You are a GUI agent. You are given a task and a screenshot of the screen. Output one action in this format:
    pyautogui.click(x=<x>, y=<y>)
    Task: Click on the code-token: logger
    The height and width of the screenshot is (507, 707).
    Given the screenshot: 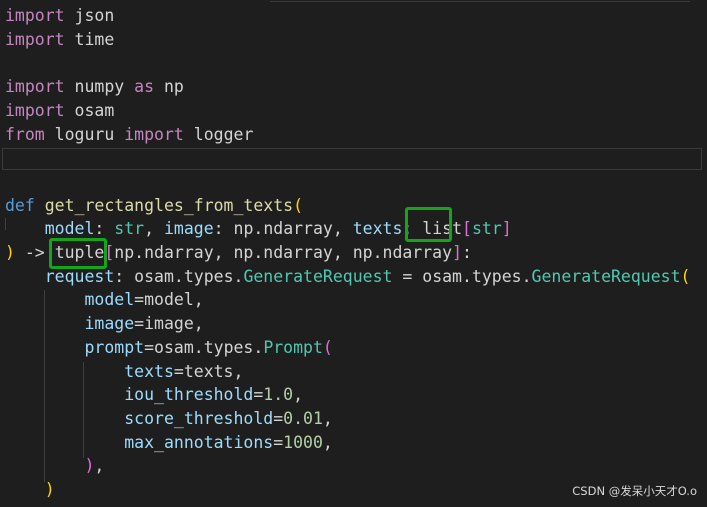 What is the action you would take?
    pyautogui.click(x=218, y=134)
    